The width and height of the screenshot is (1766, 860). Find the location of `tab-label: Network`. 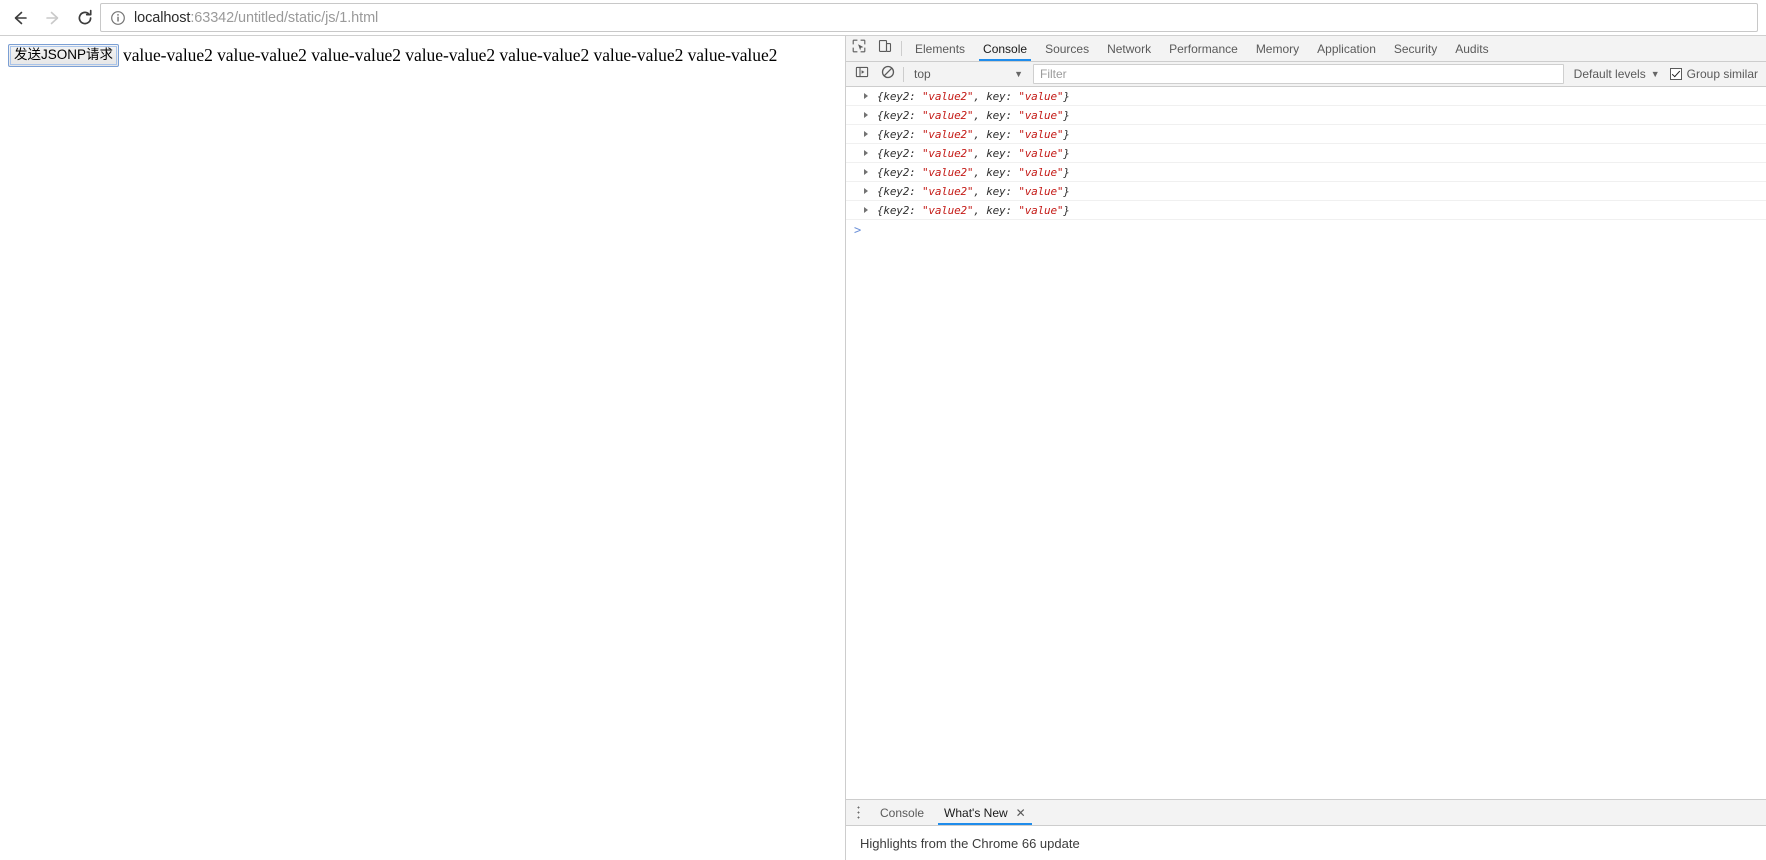

tab-label: Network is located at coordinates (1129, 48).